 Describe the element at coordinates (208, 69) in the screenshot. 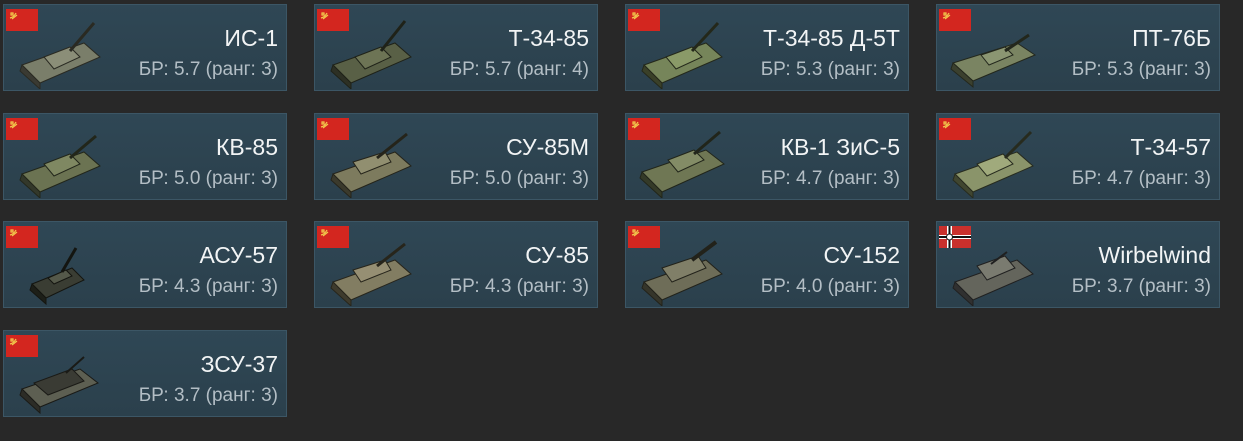

I see `vehicle-br: БР: 5.7 (ранг: 3)` at that location.